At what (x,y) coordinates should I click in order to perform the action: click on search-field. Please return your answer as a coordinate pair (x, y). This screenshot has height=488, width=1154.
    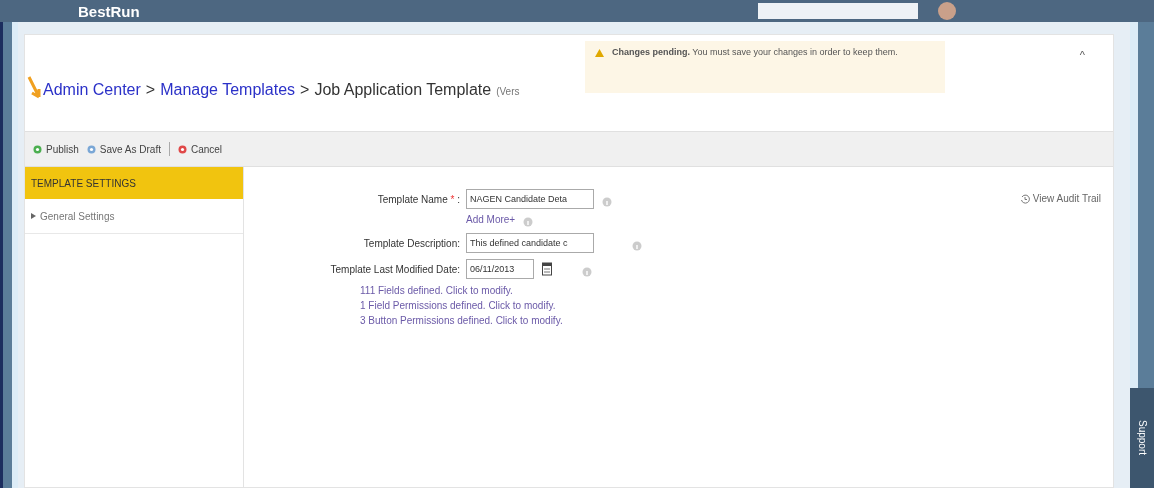
    Looking at the image, I should click on (838, 11).